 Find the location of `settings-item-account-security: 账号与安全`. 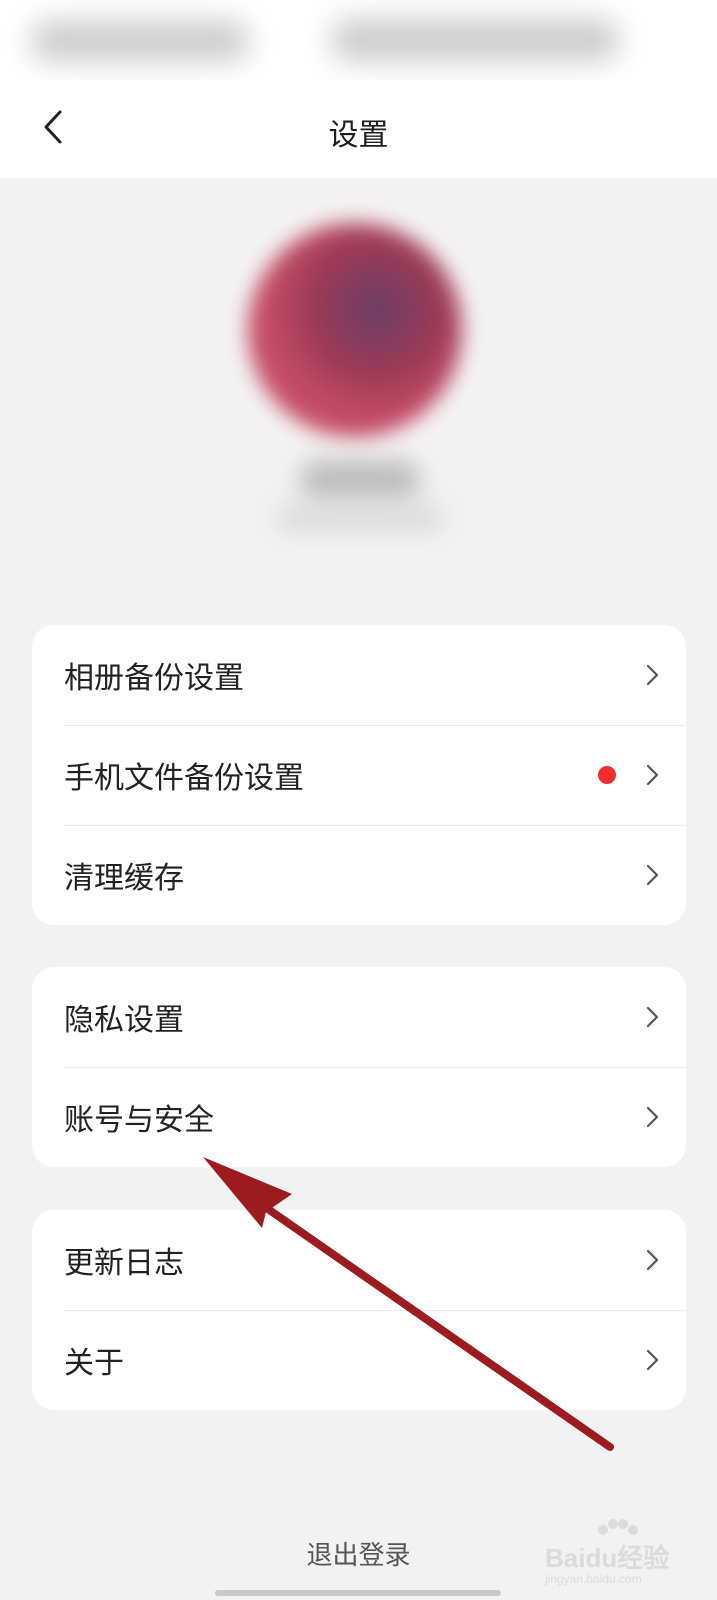

settings-item-account-security: 账号与安全 is located at coordinates (359, 1117).